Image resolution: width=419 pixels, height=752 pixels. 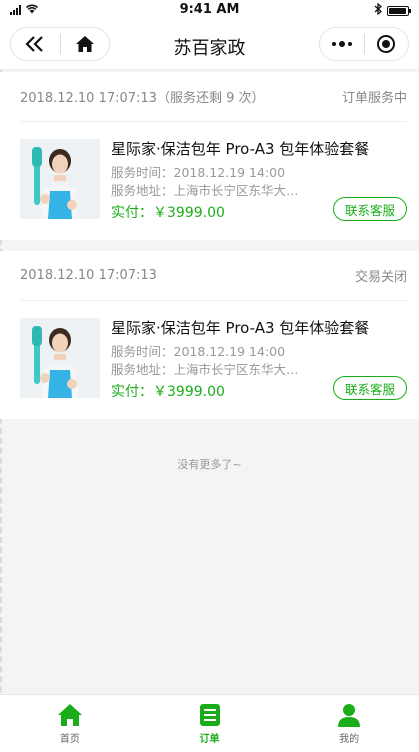 I want to click on tab-orders-label: 订单, so click(x=209, y=739).